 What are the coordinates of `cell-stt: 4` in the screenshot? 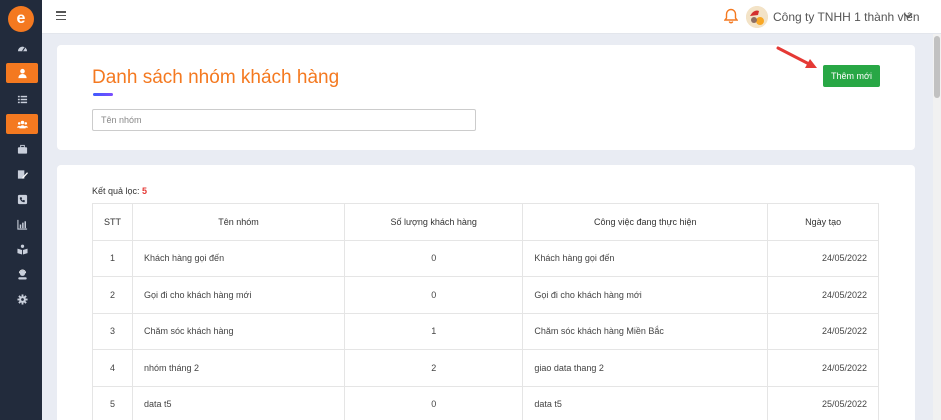 It's located at (112, 368).